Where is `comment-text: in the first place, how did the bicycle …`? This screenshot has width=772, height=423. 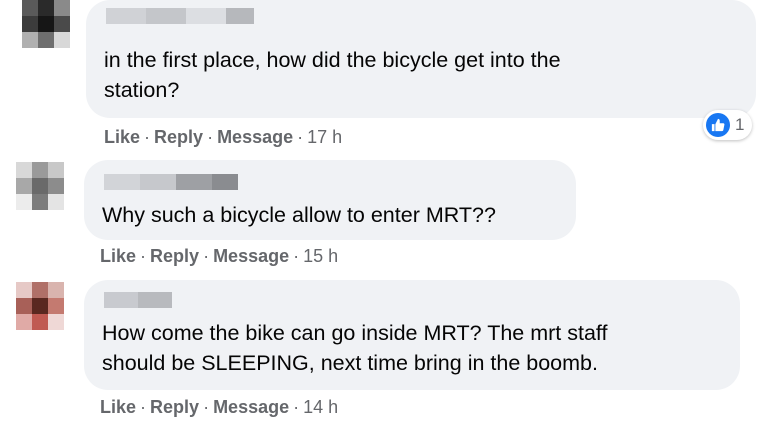 comment-text: in the first place, how did the bicycle … is located at coordinates (332, 75).